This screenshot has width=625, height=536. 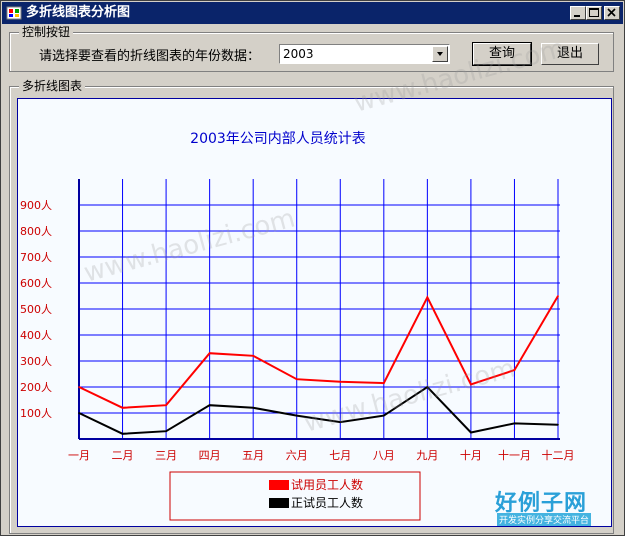 What do you see at coordinates (123, 455) in the screenshot?
I see `x-tick-label: 二月` at bounding box center [123, 455].